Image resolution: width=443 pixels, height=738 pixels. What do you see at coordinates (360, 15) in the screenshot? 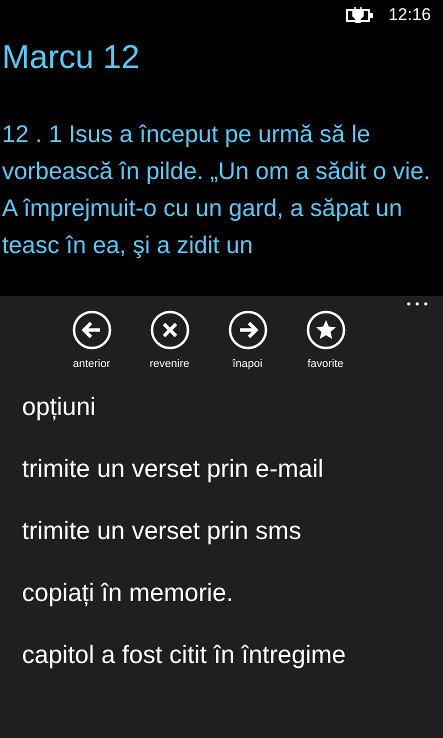
I see `battery-charging-icon` at bounding box center [360, 15].